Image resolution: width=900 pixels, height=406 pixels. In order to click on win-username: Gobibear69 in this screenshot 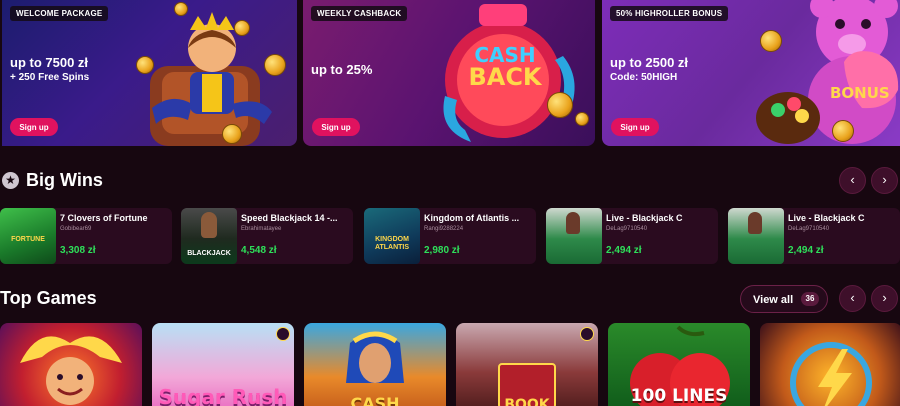, I will do `click(76, 229)`.